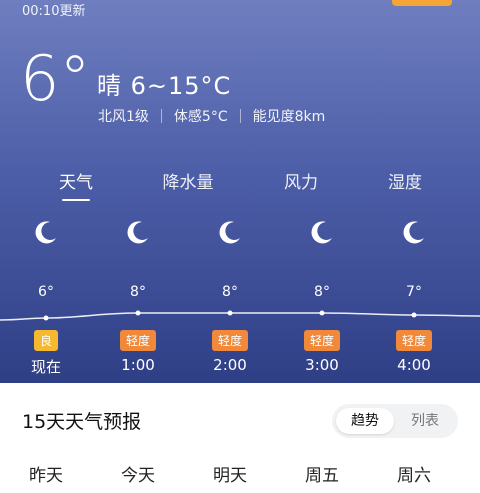 This screenshot has height=493, width=480. I want to click on hour-label-4: 4:00, so click(414, 365).